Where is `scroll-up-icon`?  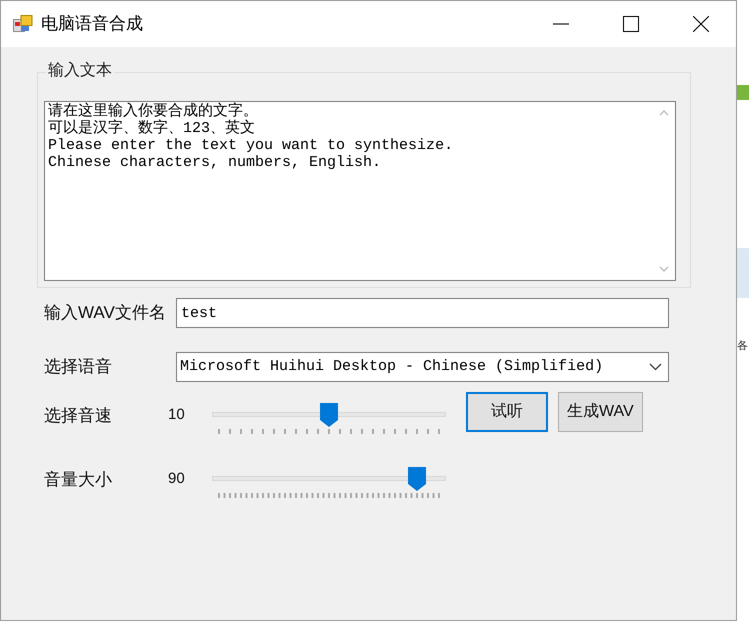 scroll-up-icon is located at coordinates (664, 113).